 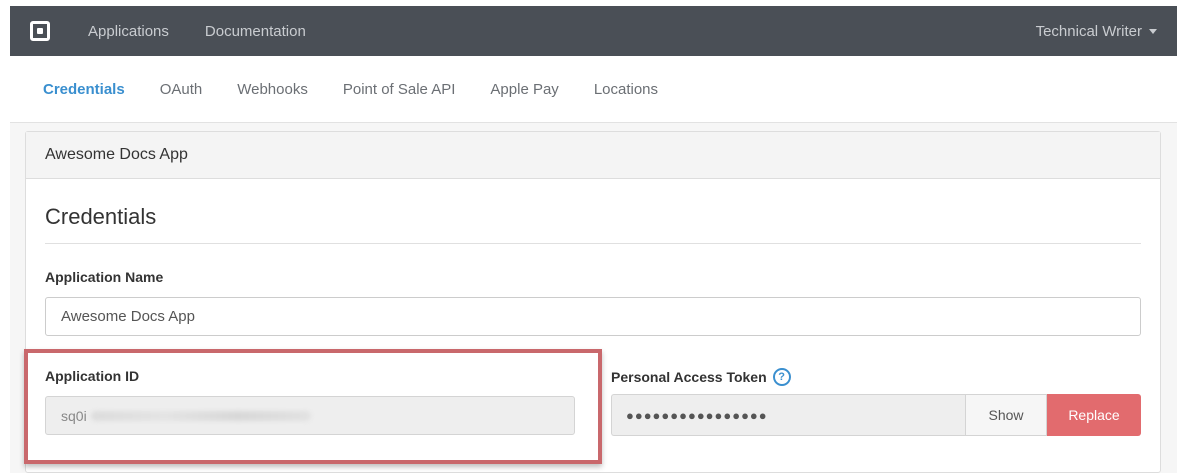 I want to click on token-label-text: Personal Access Token, so click(x=689, y=377).